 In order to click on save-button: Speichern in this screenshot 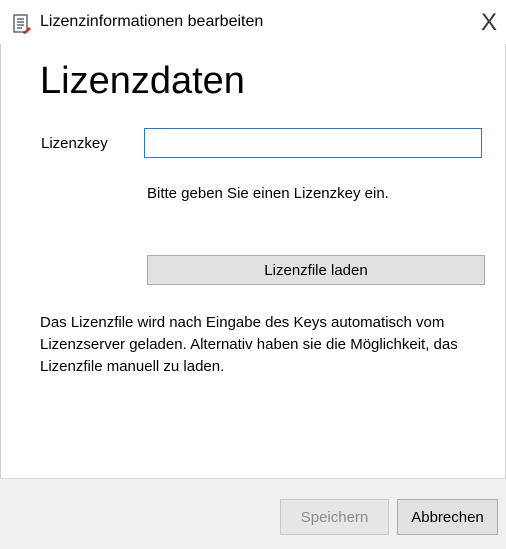, I will do `click(334, 517)`.